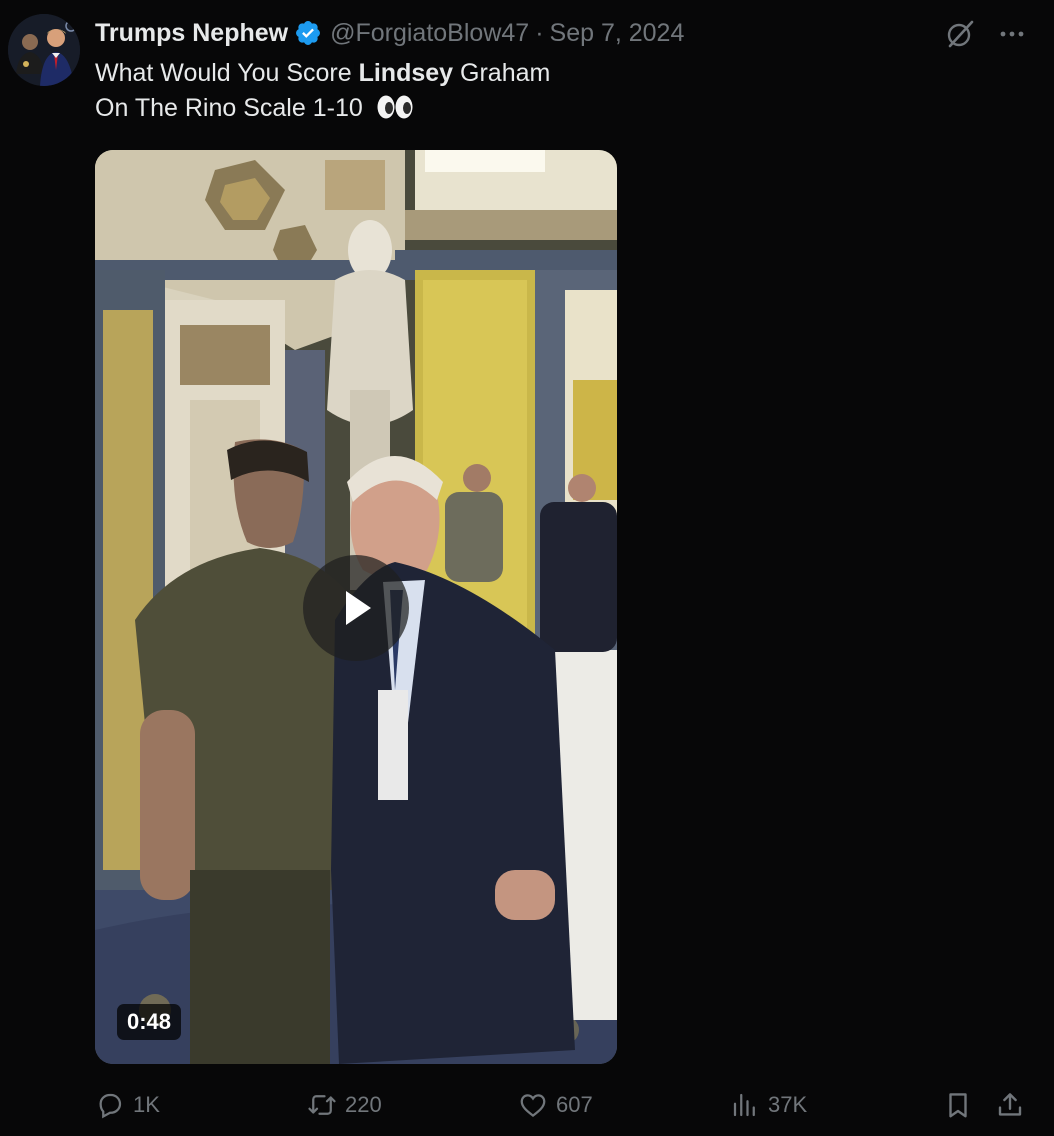  I want to click on verified-badge-icon, so click(308, 33).